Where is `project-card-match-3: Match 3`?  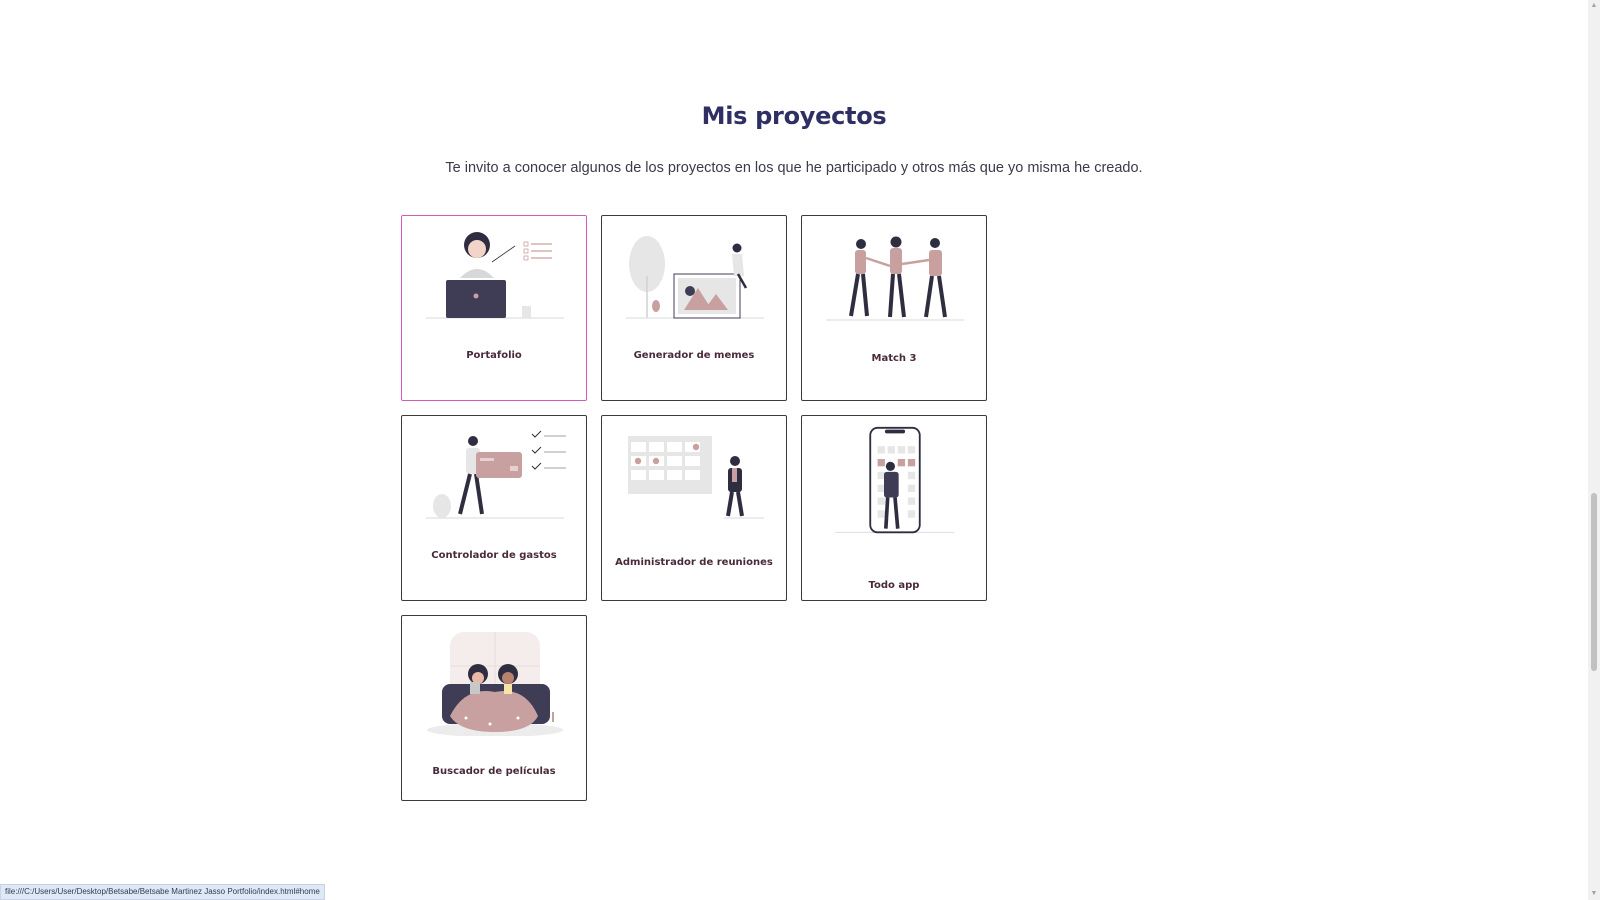
project-card-match-3: Match 3 is located at coordinates (894, 308).